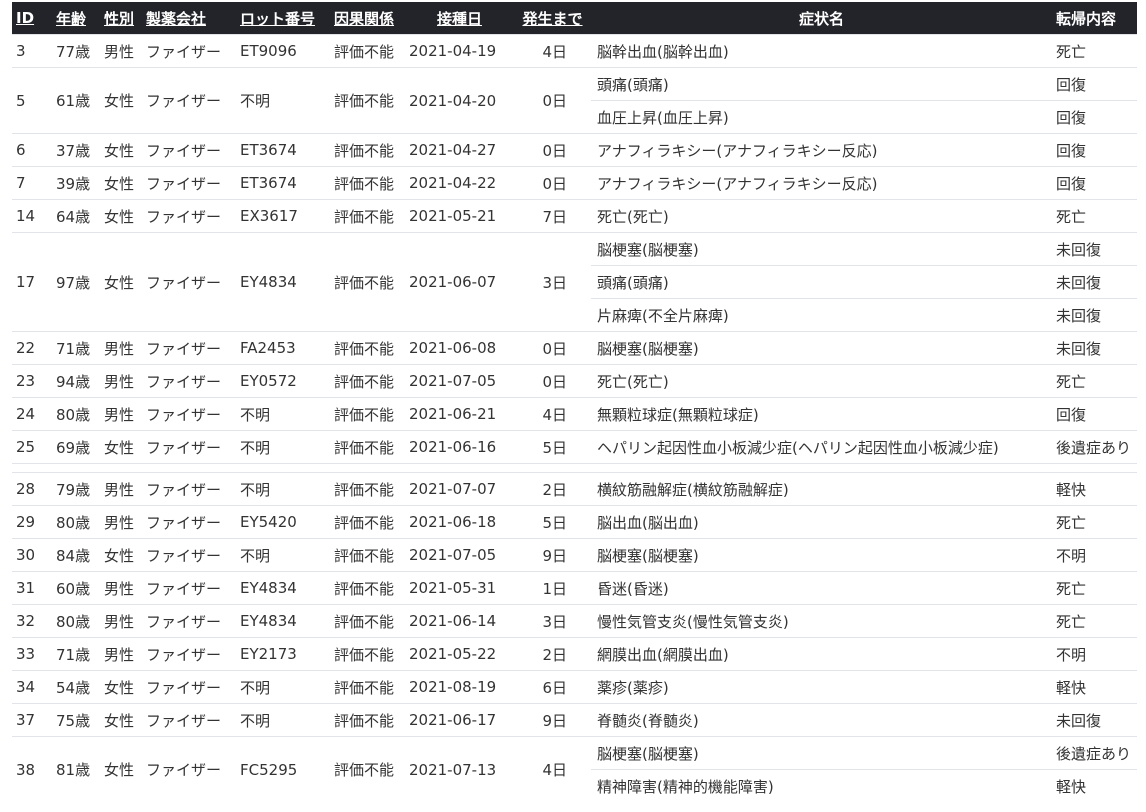 The width and height of the screenshot is (1146, 812). Describe the element at coordinates (32, 381) in the screenshot. I see `cell-id: 23` at that location.